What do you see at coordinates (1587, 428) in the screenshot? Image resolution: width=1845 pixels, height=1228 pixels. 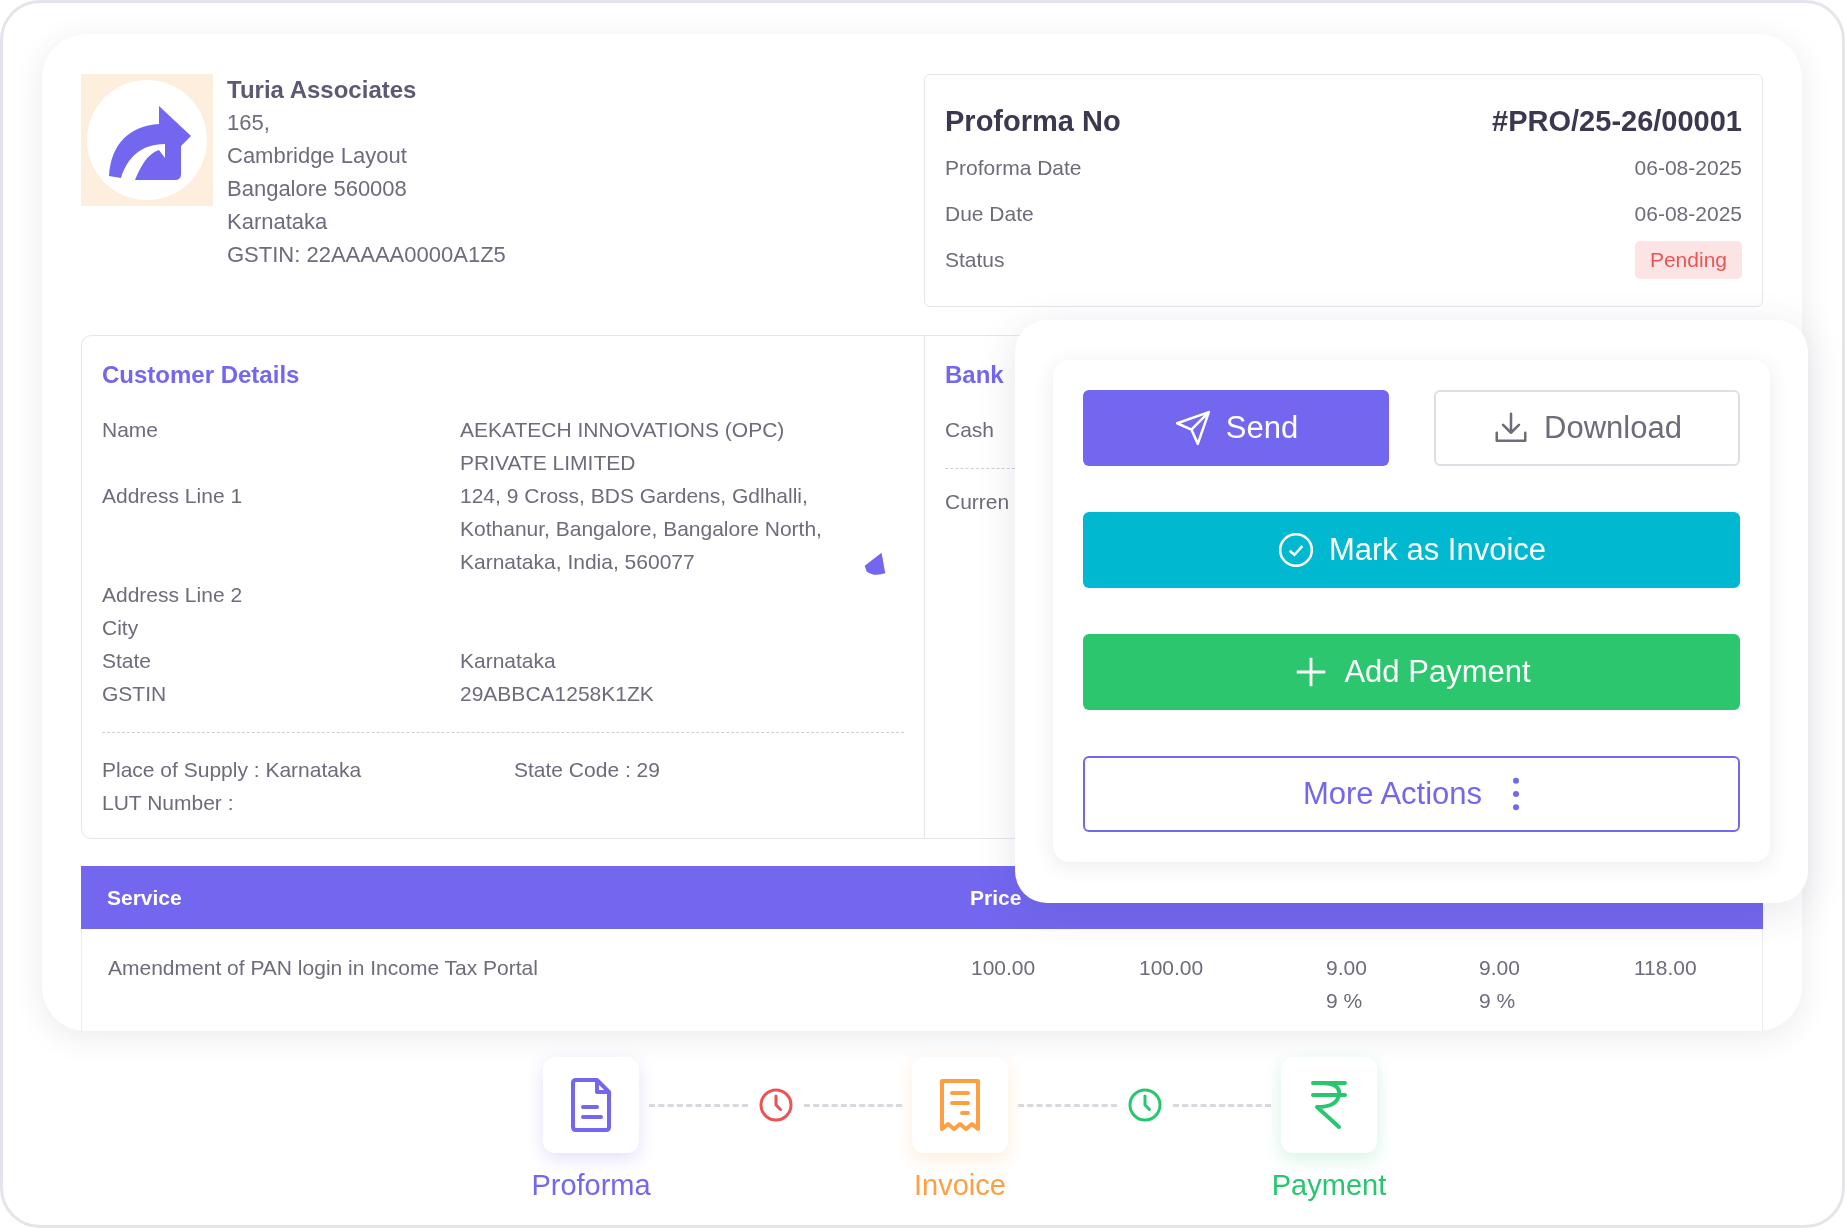 I see `download-button: Download` at bounding box center [1587, 428].